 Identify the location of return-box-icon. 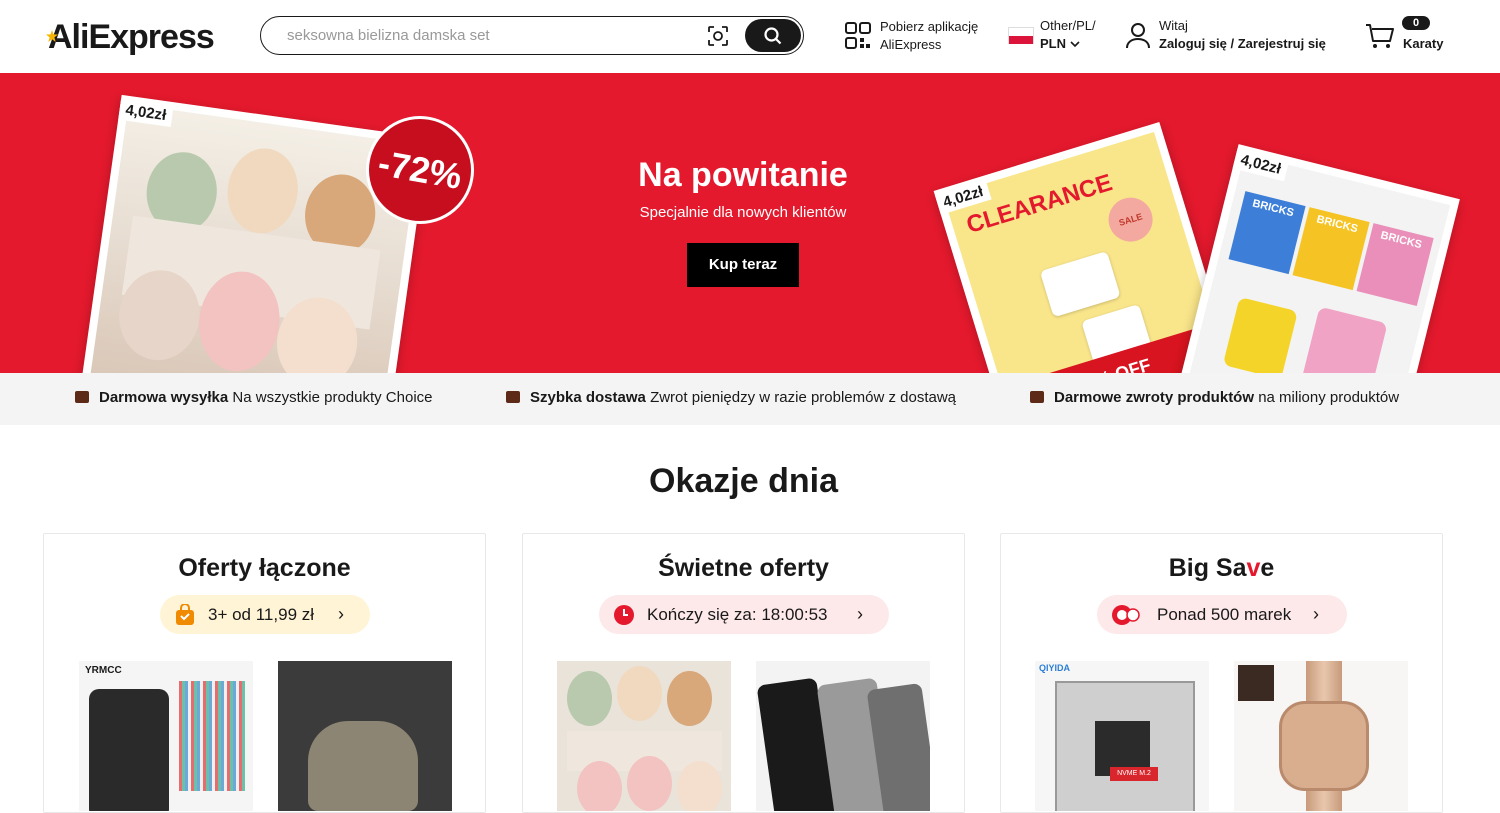
(1037, 397).